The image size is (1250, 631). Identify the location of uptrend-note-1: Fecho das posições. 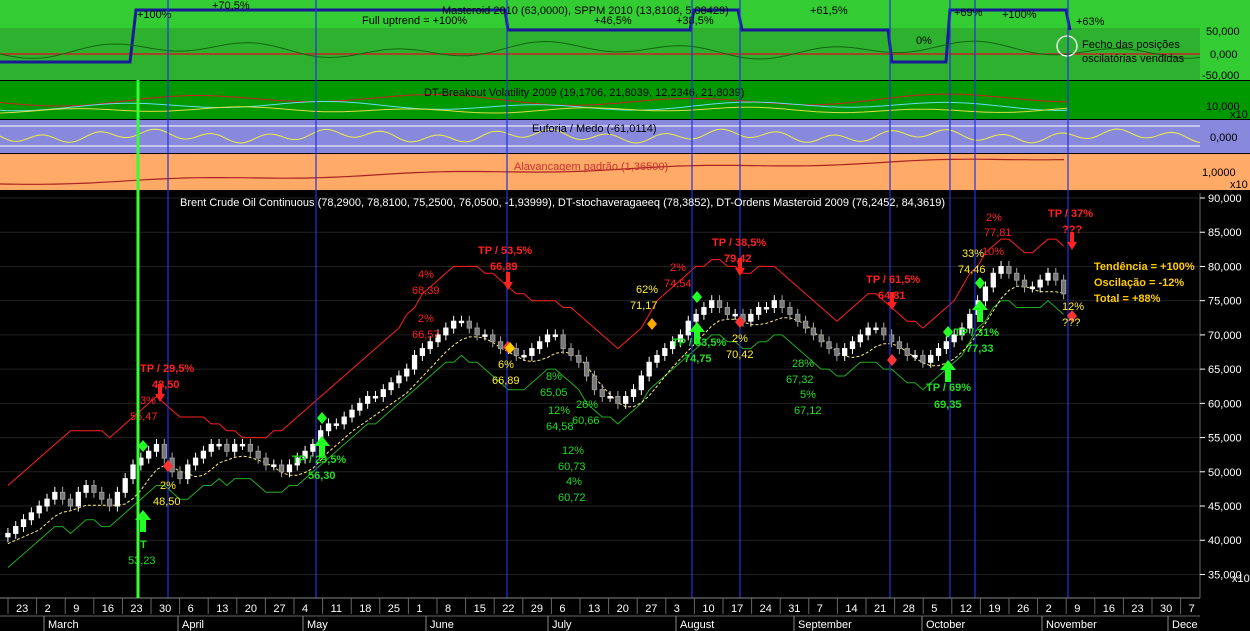
(1131, 45).